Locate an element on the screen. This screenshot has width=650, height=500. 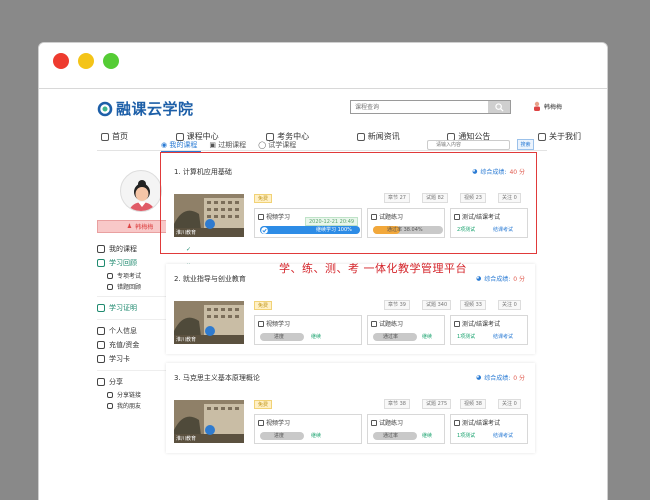
highlight-frame is located at coordinates (348, 203).